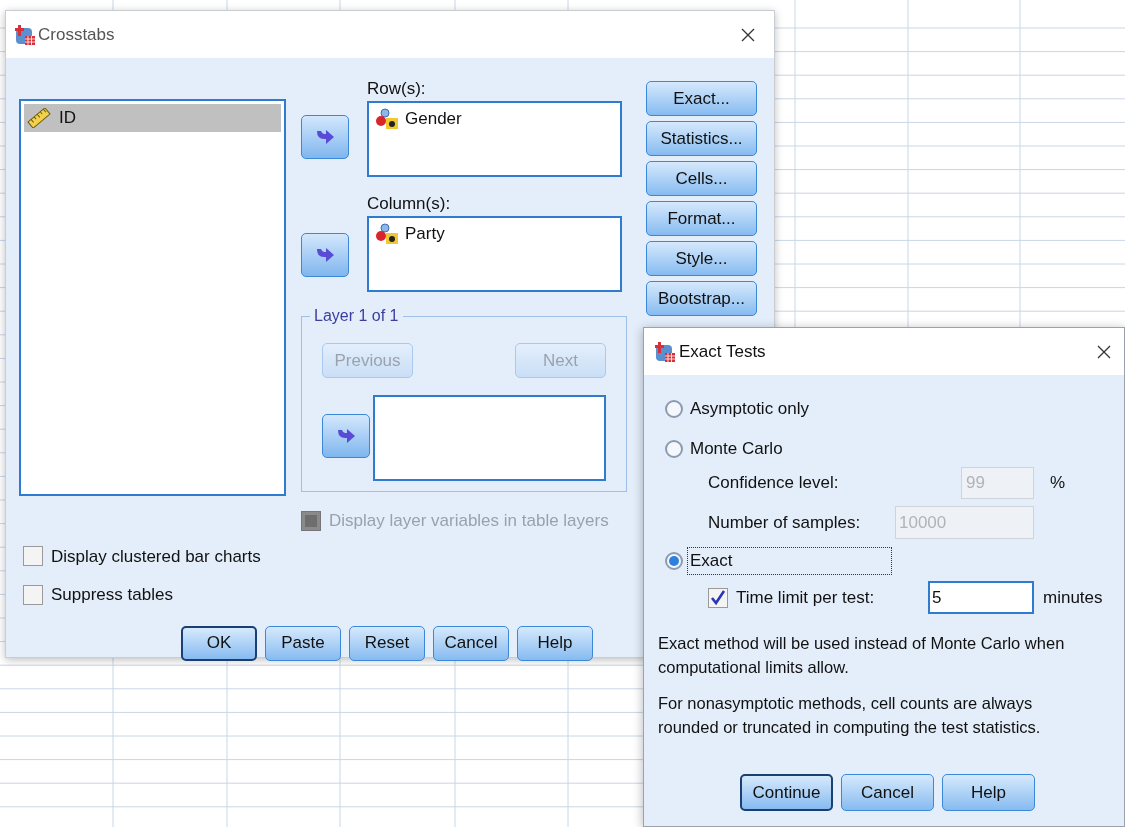 The height and width of the screenshot is (827, 1125). Describe the element at coordinates (850, 715) in the screenshot. I see `info-text: For nonasymptotic methods, cell counts are always rounded or truncated in computing the test statistics.` at that location.